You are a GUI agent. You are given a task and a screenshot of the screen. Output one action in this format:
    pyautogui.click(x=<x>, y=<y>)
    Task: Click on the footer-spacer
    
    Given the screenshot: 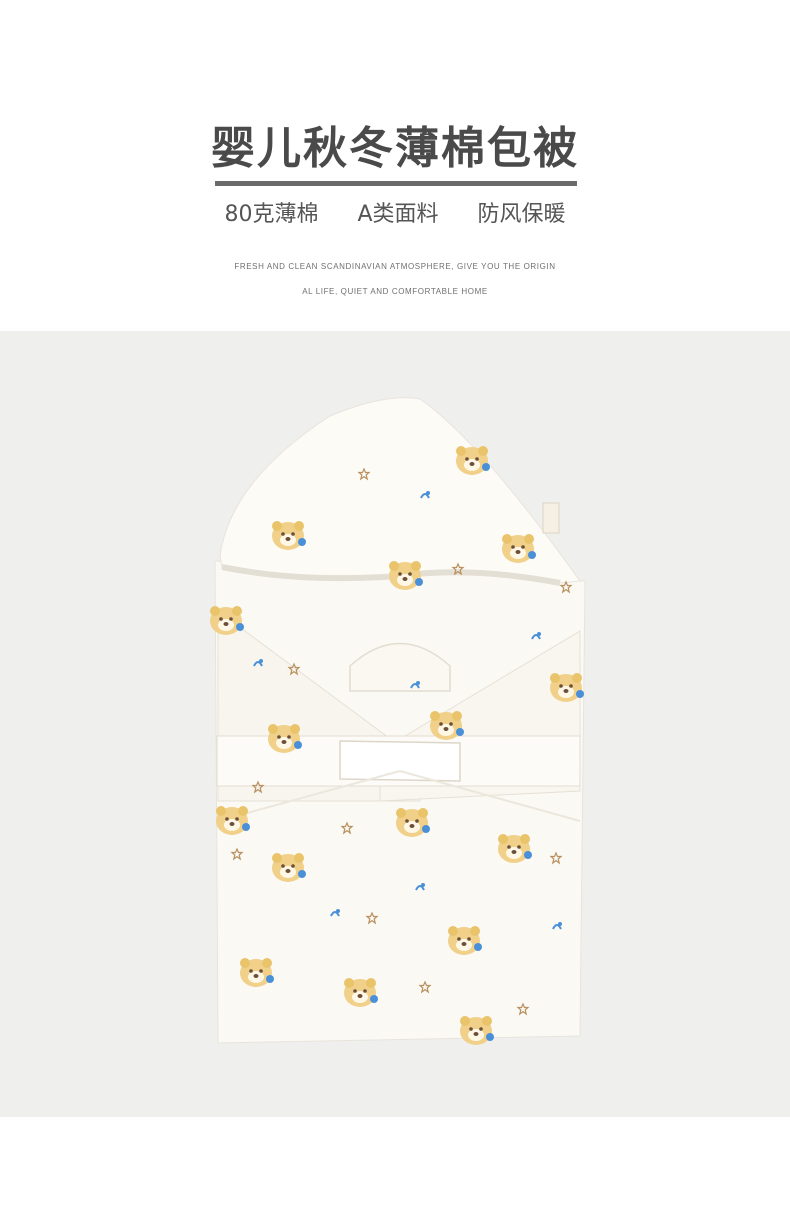 What is the action you would take?
    pyautogui.click(x=395, y=1174)
    